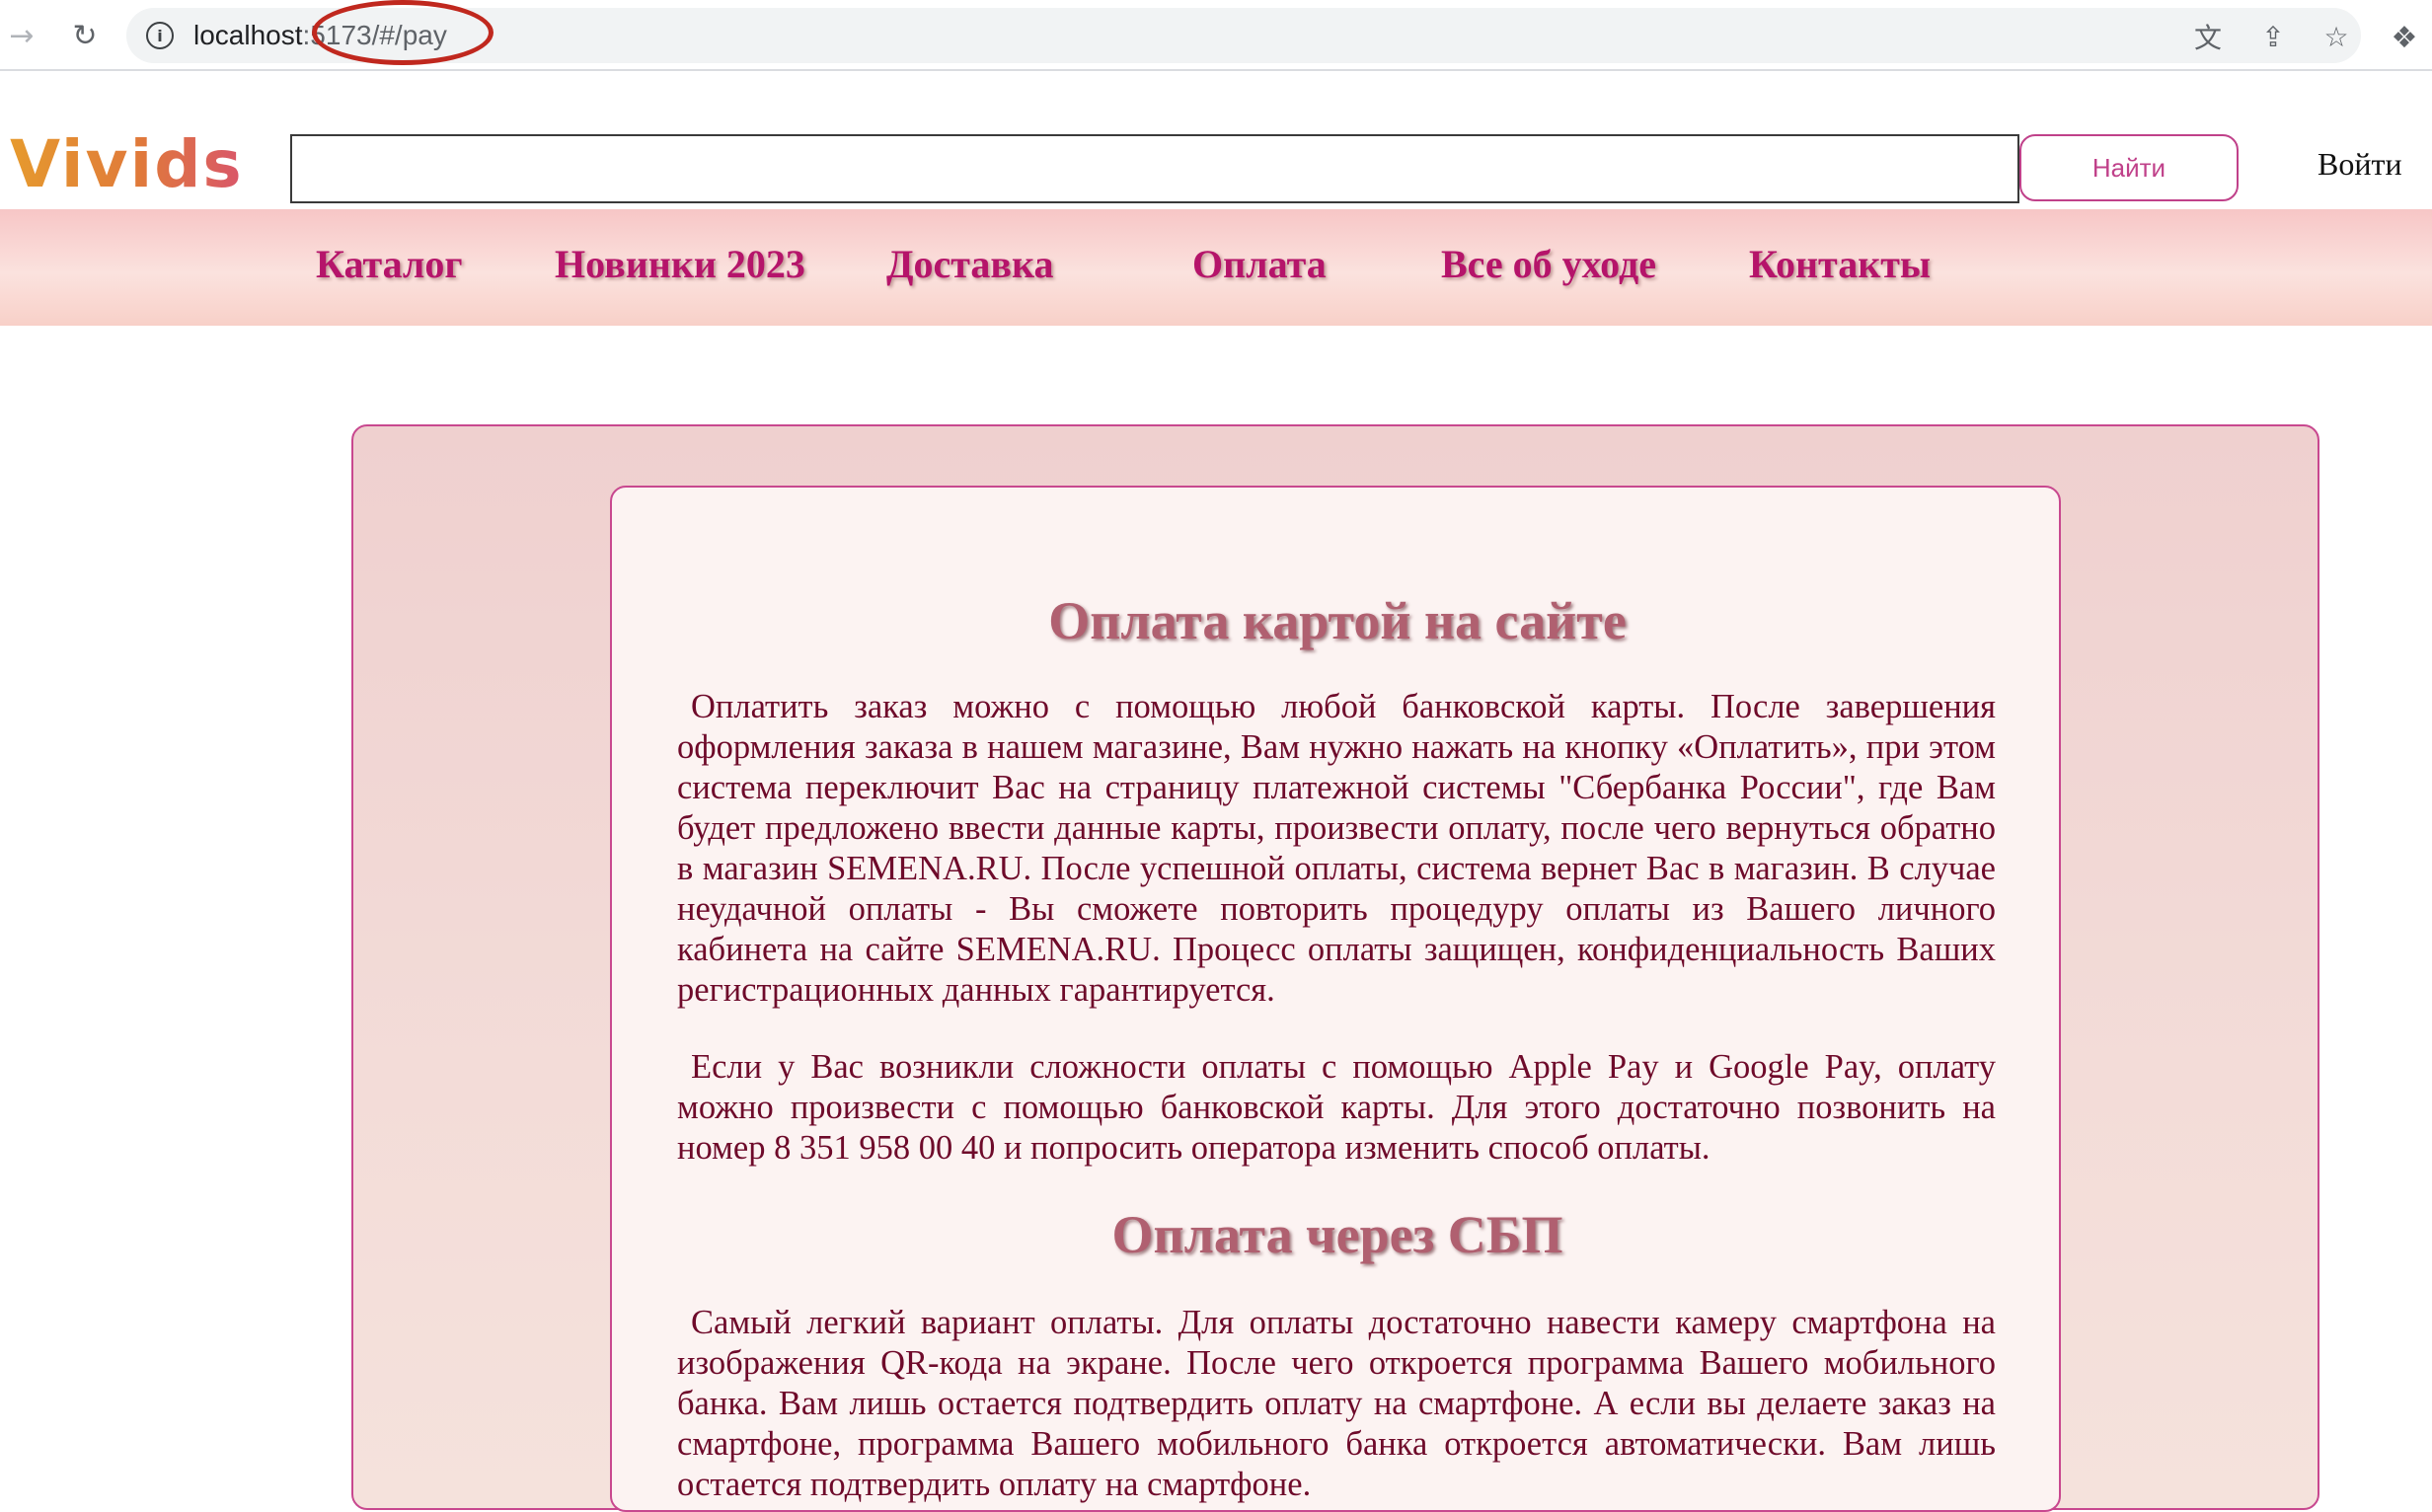 This screenshot has width=2432, height=1512. What do you see at coordinates (2360, 164) in the screenshot?
I see `login-link: Войти` at bounding box center [2360, 164].